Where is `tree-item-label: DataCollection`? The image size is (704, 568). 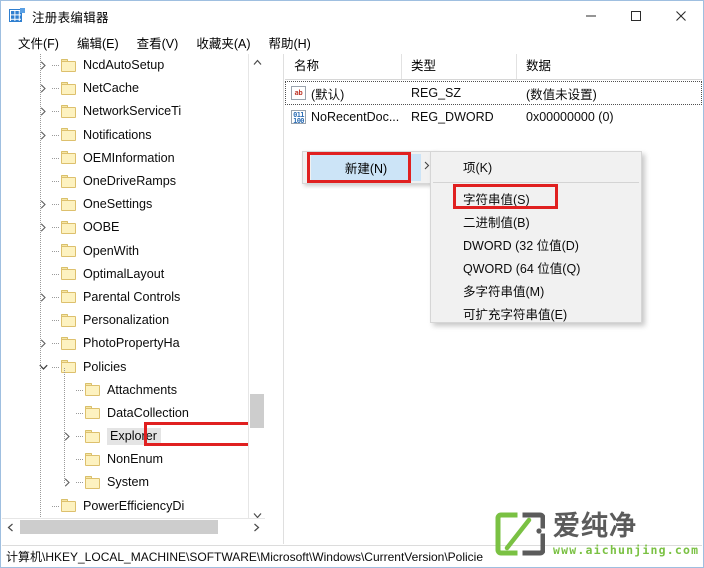
tree-item-label: DataCollection is located at coordinates (148, 412).